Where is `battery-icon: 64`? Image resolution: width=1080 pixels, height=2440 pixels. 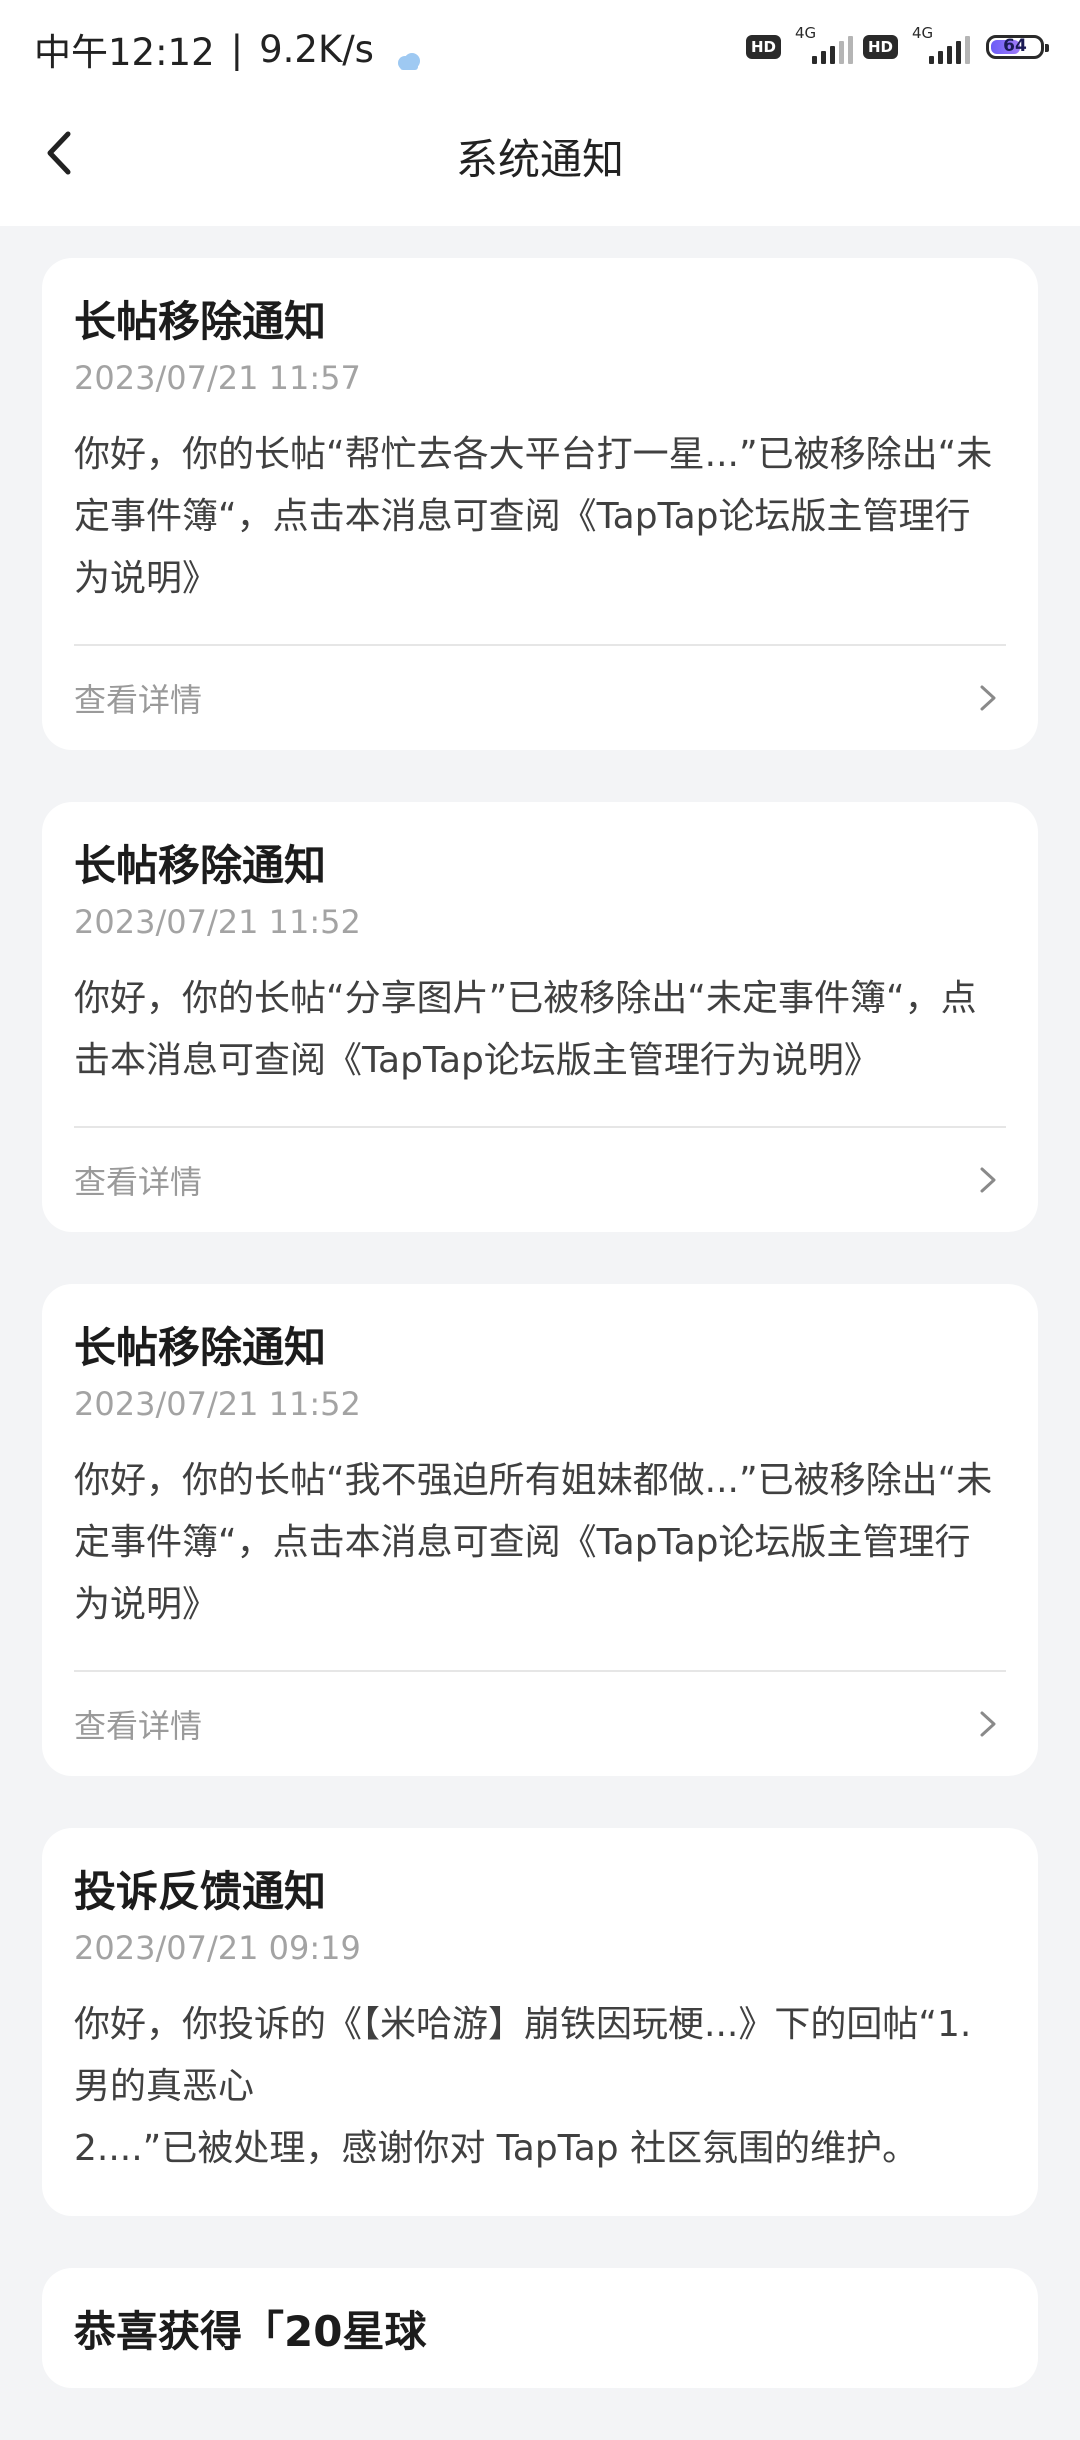
battery-icon: 64 is located at coordinates (1017, 47).